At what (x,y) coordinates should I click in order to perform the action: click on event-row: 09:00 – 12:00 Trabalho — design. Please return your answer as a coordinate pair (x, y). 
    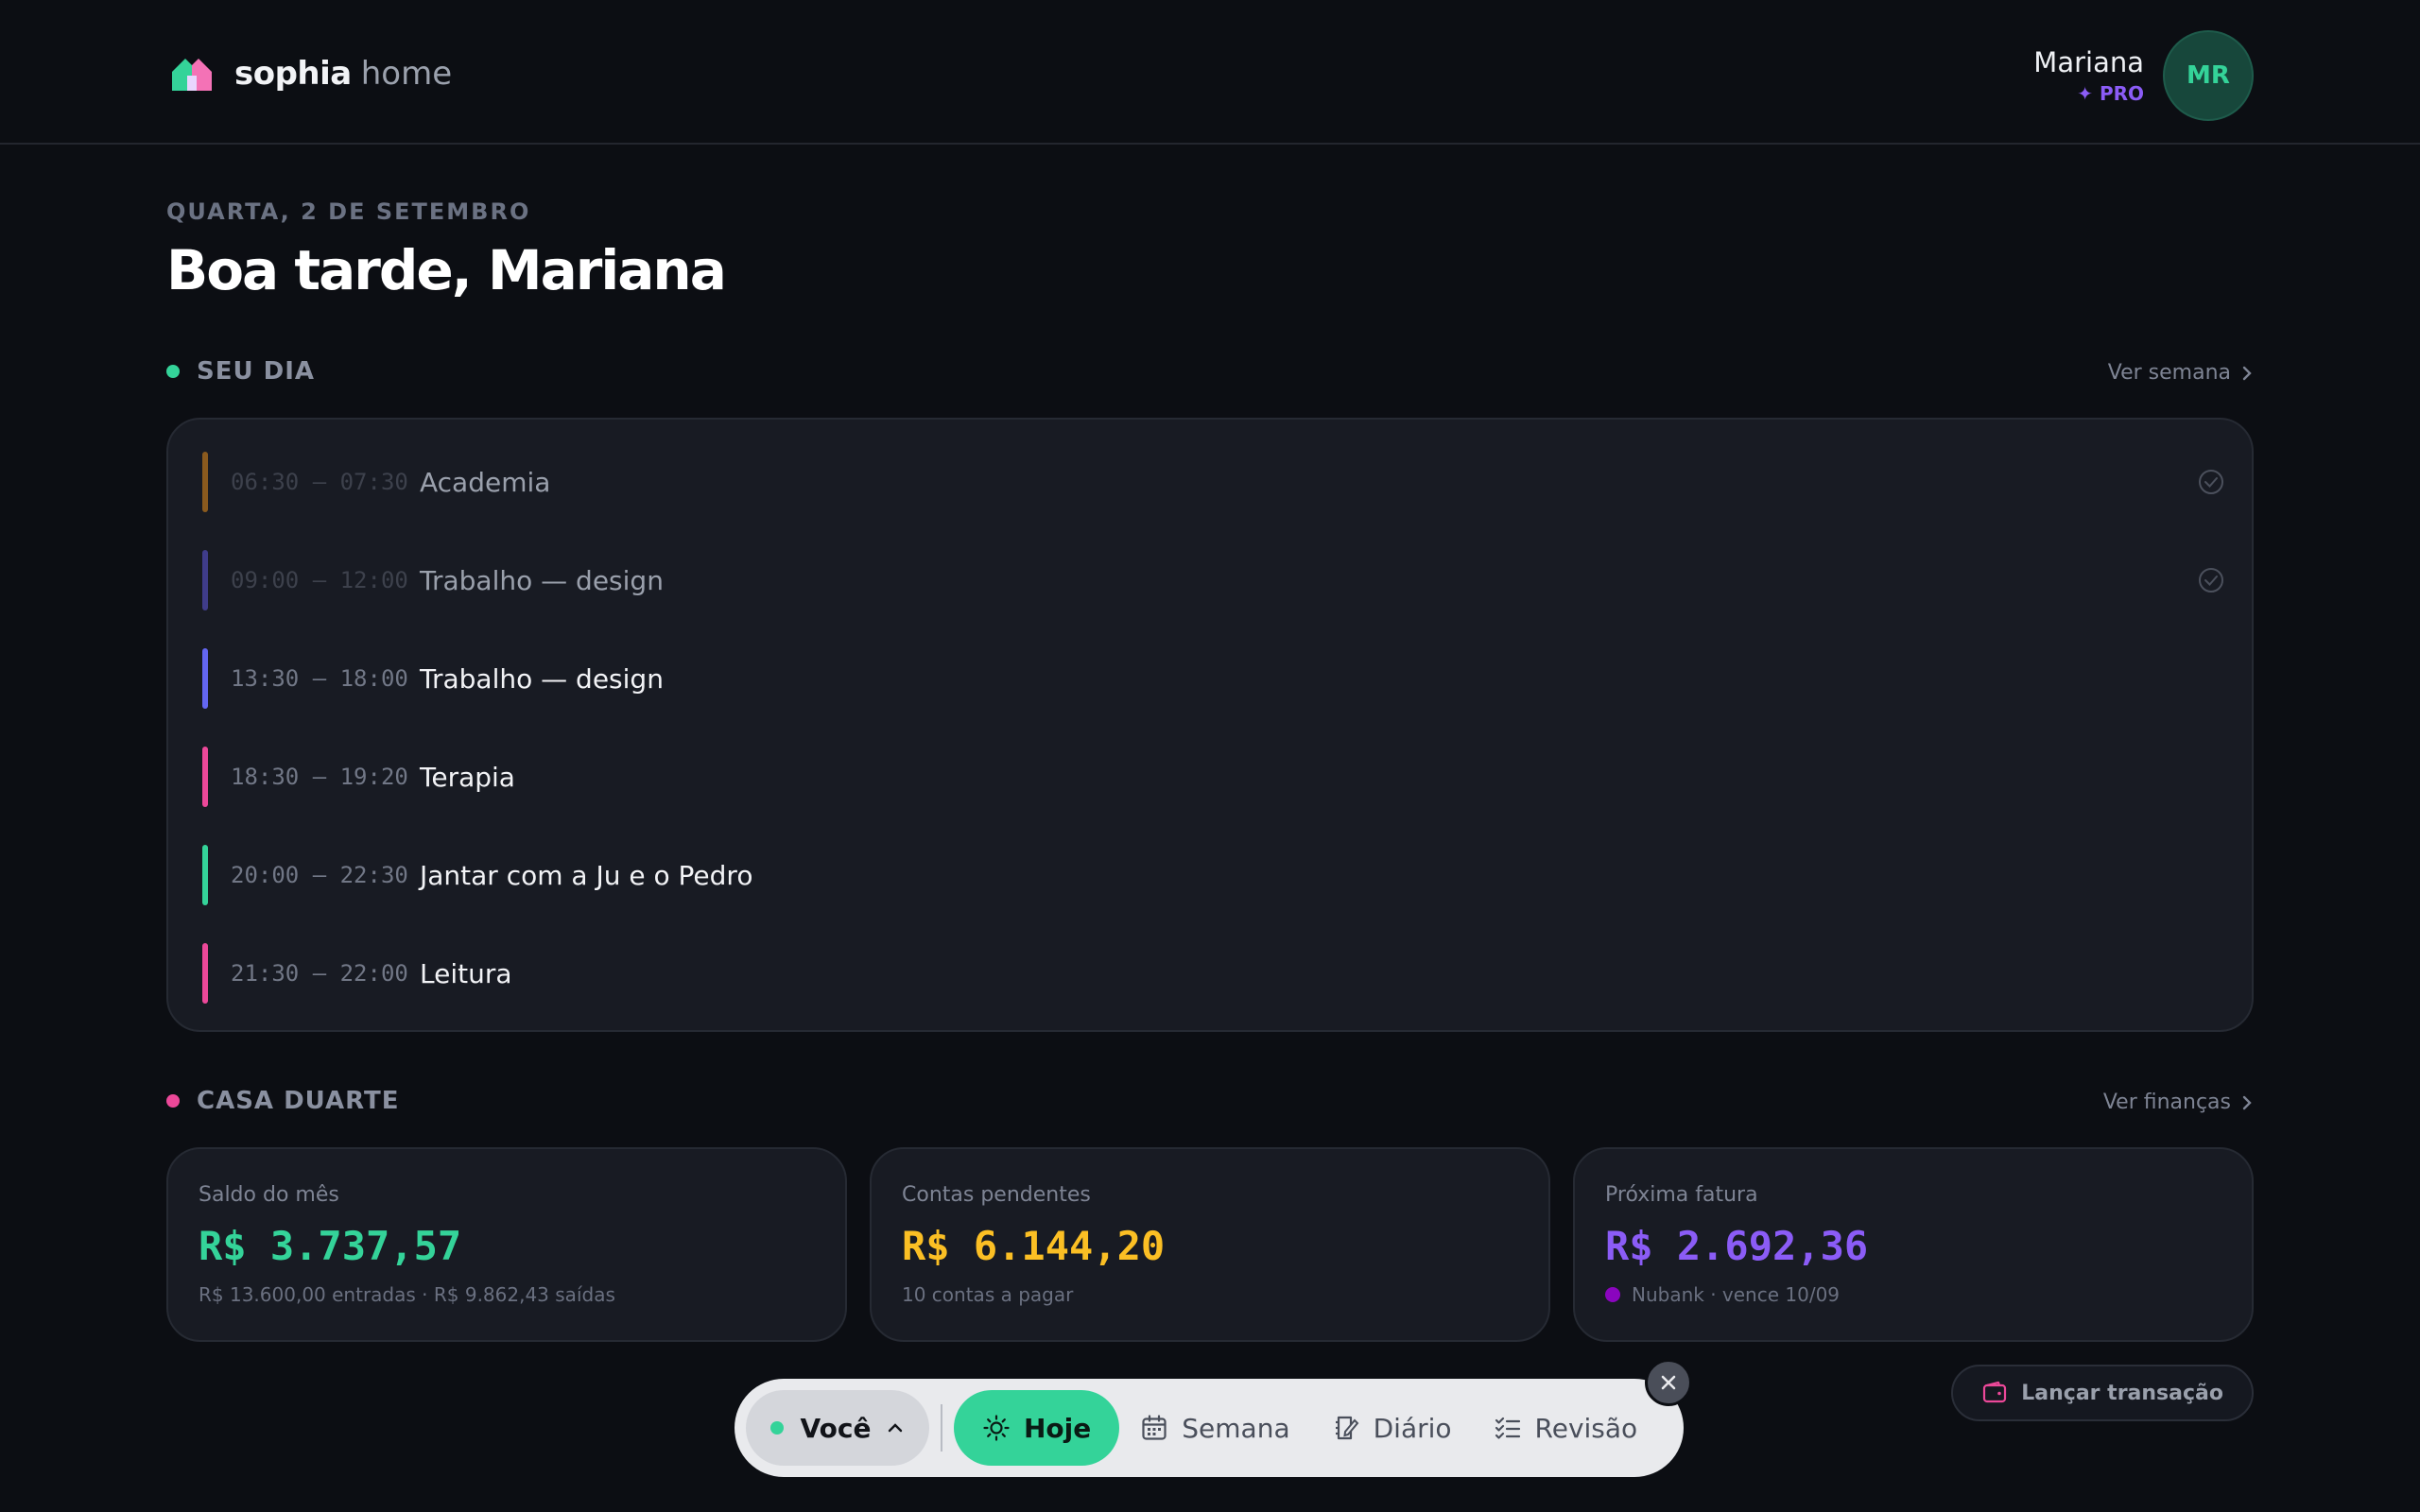
    Looking at the image, I should click on (1213, 580).